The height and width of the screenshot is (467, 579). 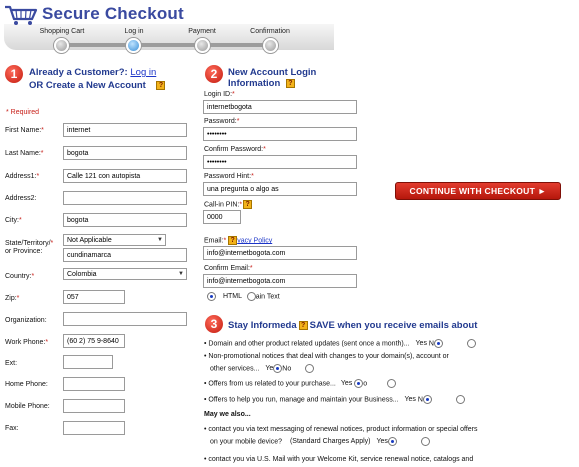 What do you see at coordinates (460, 399) in the screenshot?
I see `business-offers-other-radio` at bounding box center [460, 399].